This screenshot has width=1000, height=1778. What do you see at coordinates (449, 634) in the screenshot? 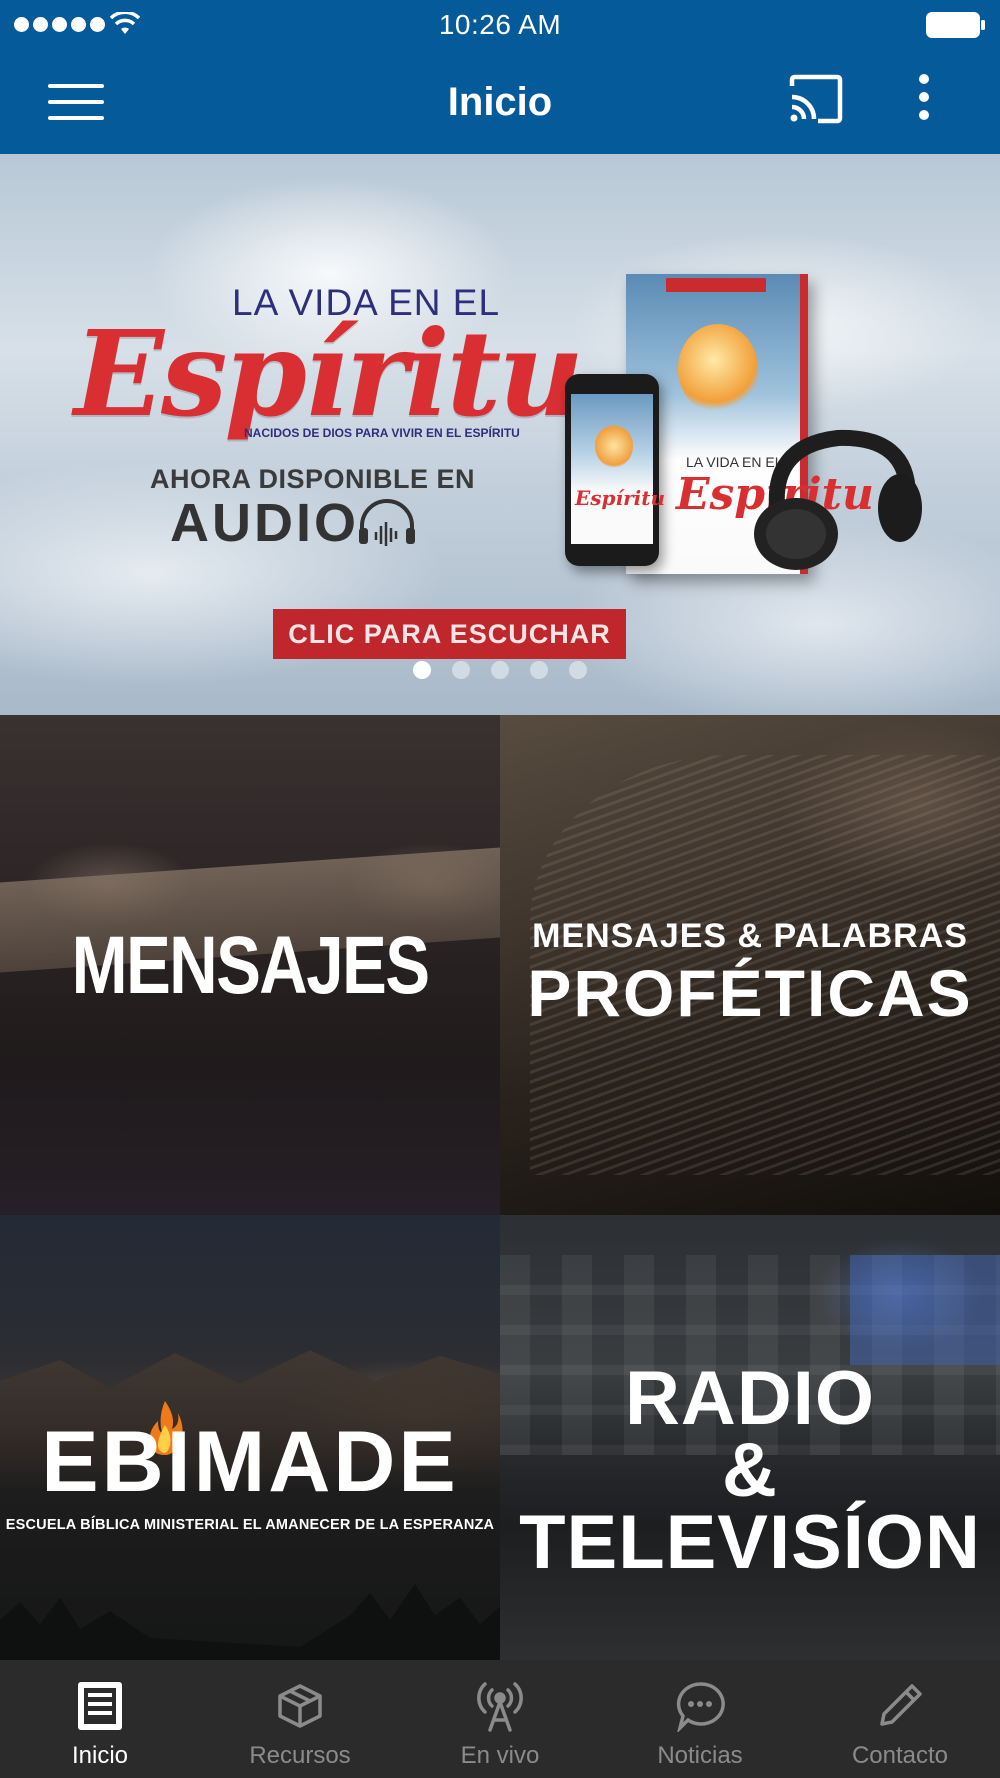
I see `listen-button: CLIC PARA ESCUCHAR` at bounding box center [449, 634].